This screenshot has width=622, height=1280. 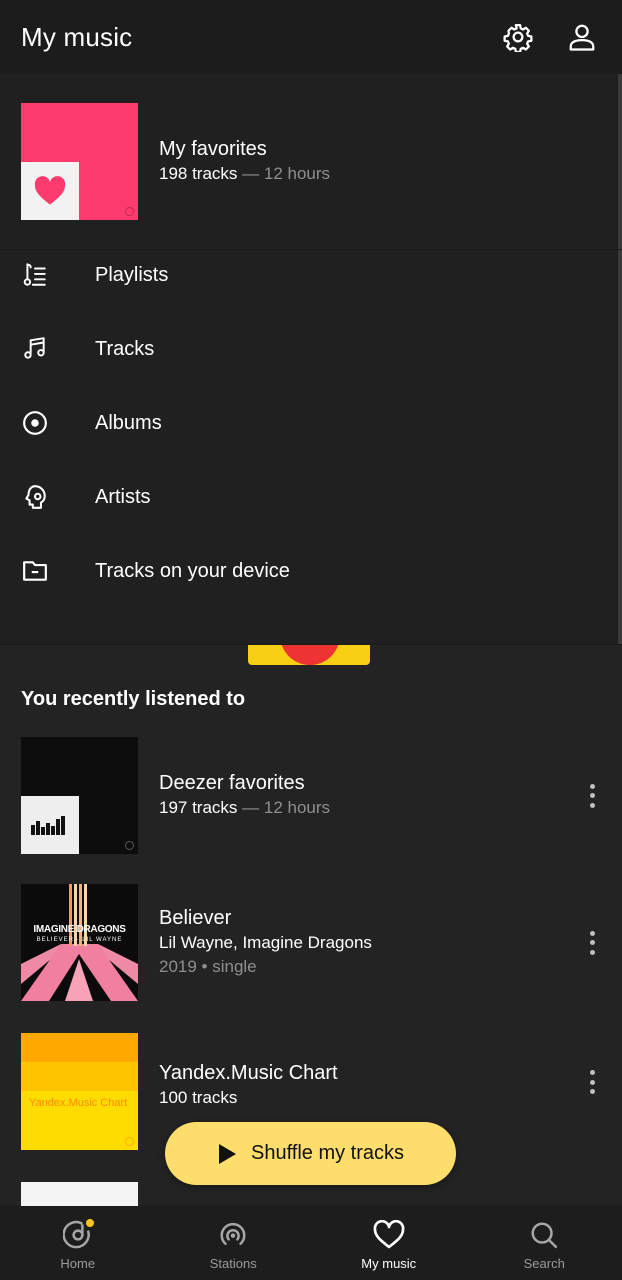 I want to click on believer-cover: IMAGINE DRAGONS BELIEVER · LIL WAYNE, so click(x=79, y=942).